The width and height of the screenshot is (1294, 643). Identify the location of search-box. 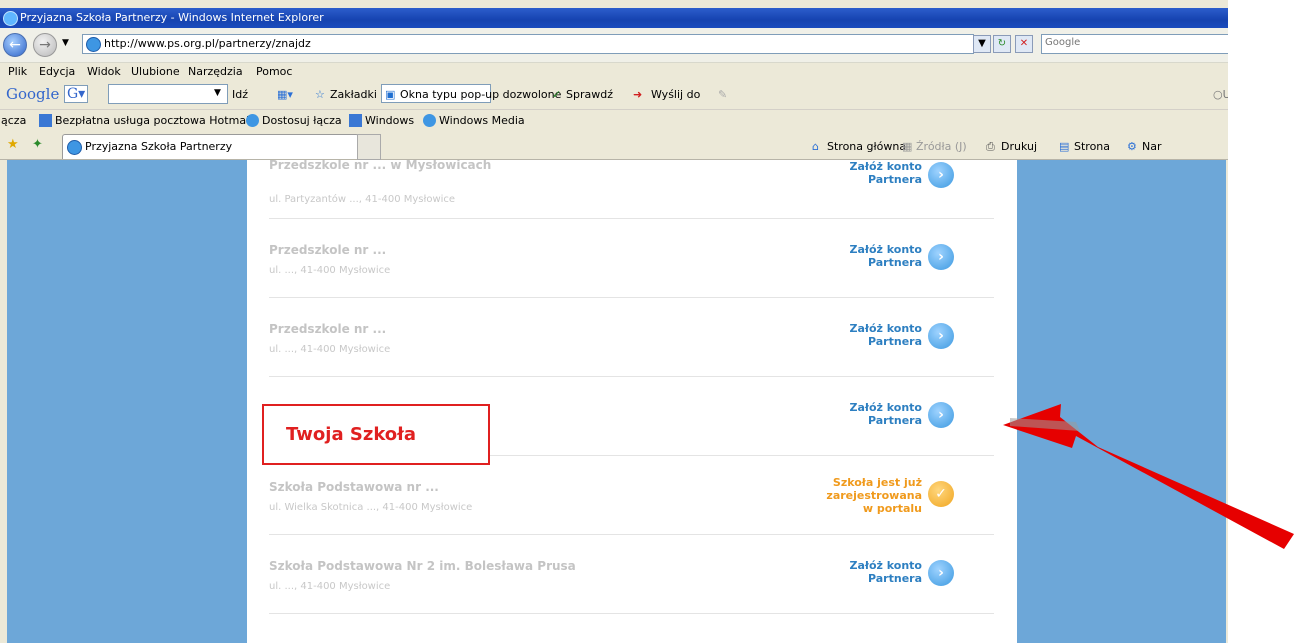
(1134, 44).